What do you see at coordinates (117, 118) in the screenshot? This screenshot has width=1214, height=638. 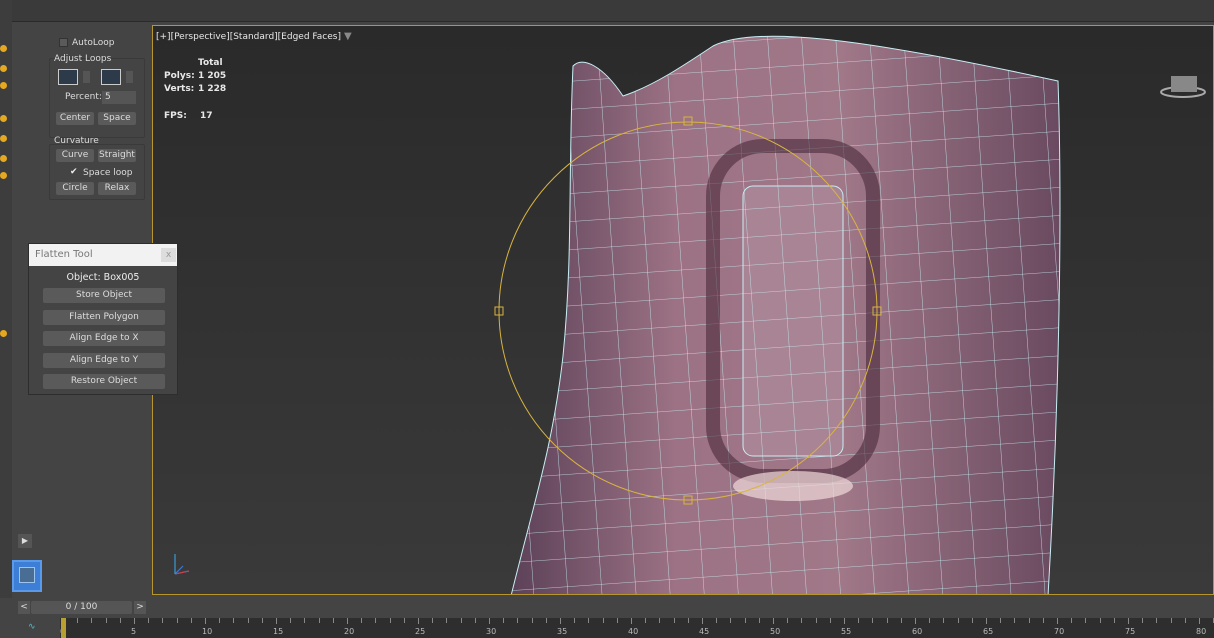 I see `space-button: Space` at bounding box center [117, 118].